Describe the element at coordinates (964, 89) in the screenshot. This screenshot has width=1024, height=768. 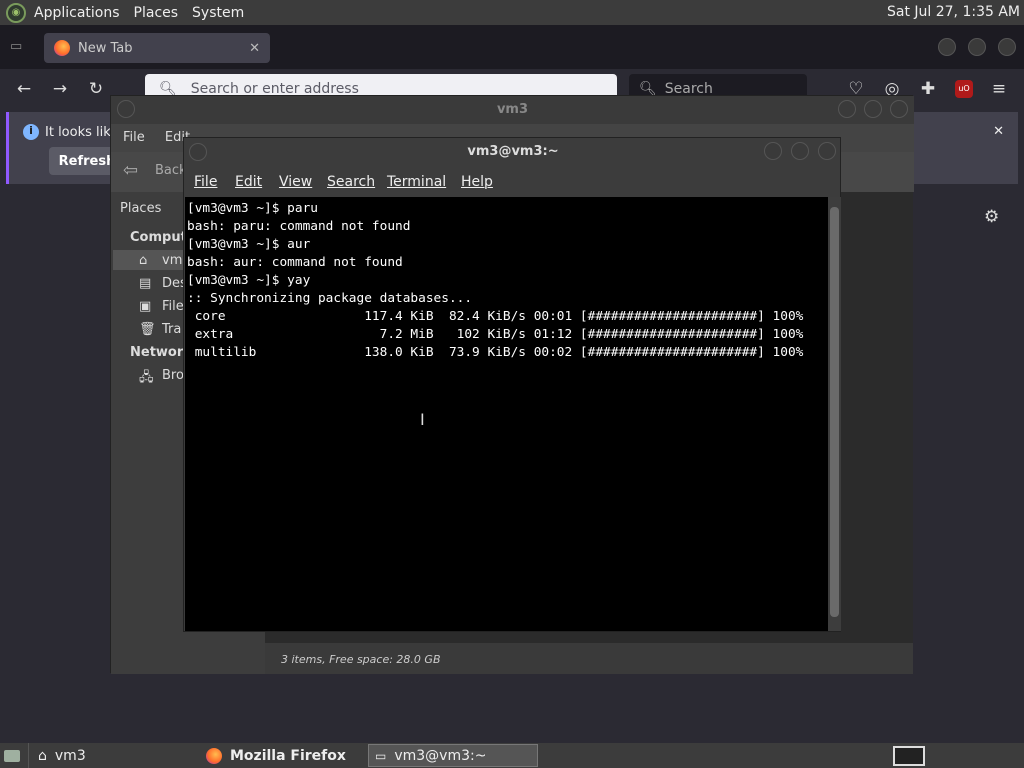
I see `ublock-icon: uO` at that location.